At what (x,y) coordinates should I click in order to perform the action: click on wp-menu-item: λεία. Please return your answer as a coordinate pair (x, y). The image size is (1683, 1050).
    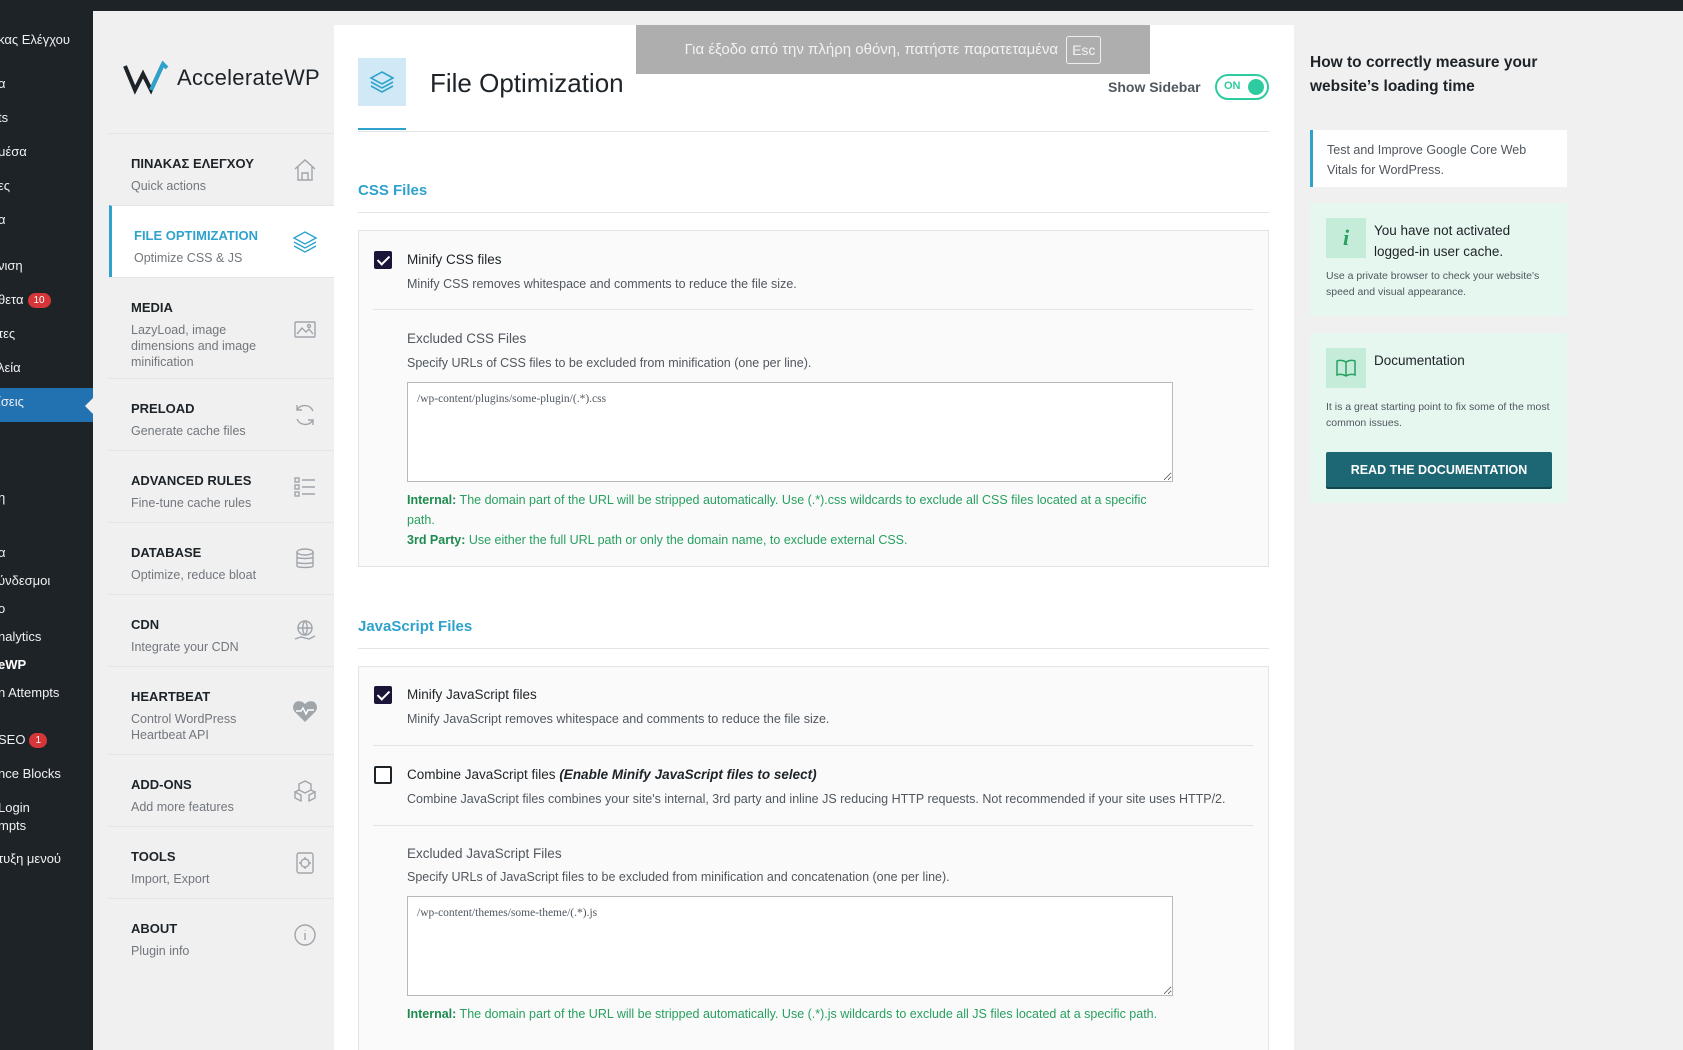
    Looking at the image, I should click on (46, 367).